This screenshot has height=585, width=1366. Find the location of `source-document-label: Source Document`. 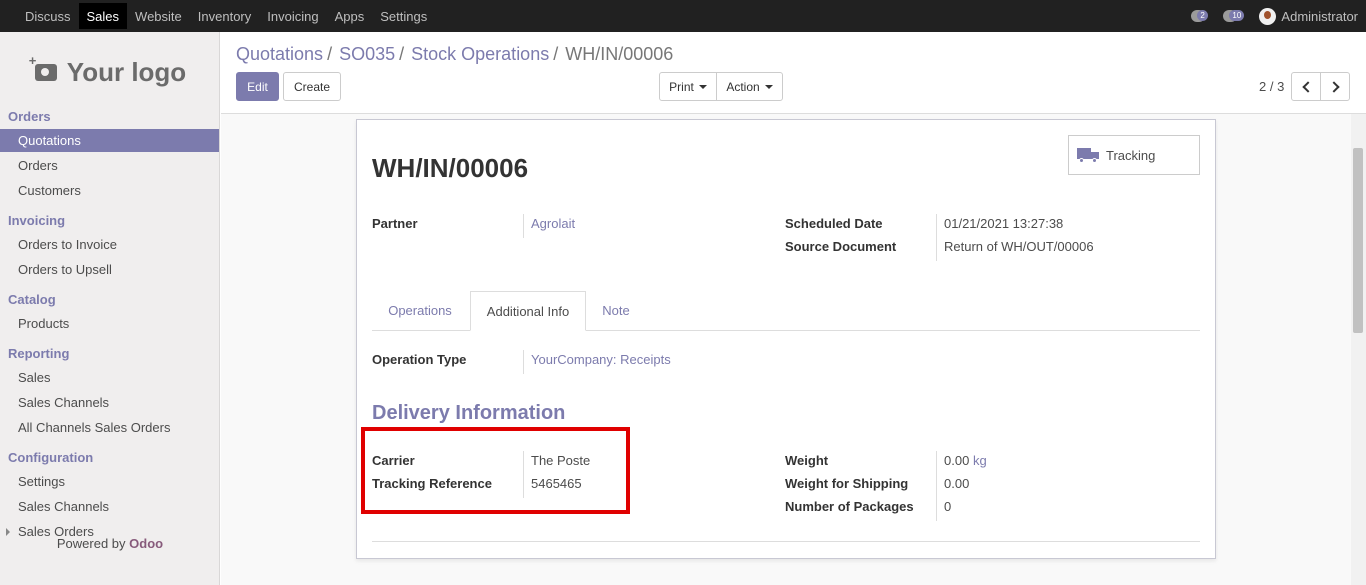

source-document-label: Source Document is located at coordinates (841, 246).